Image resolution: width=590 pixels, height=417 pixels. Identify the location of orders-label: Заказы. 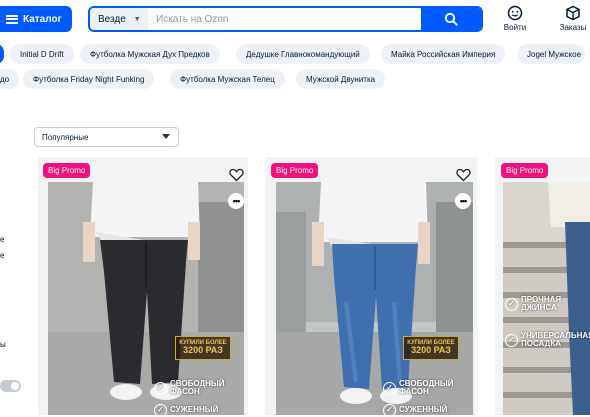
(573, 27).